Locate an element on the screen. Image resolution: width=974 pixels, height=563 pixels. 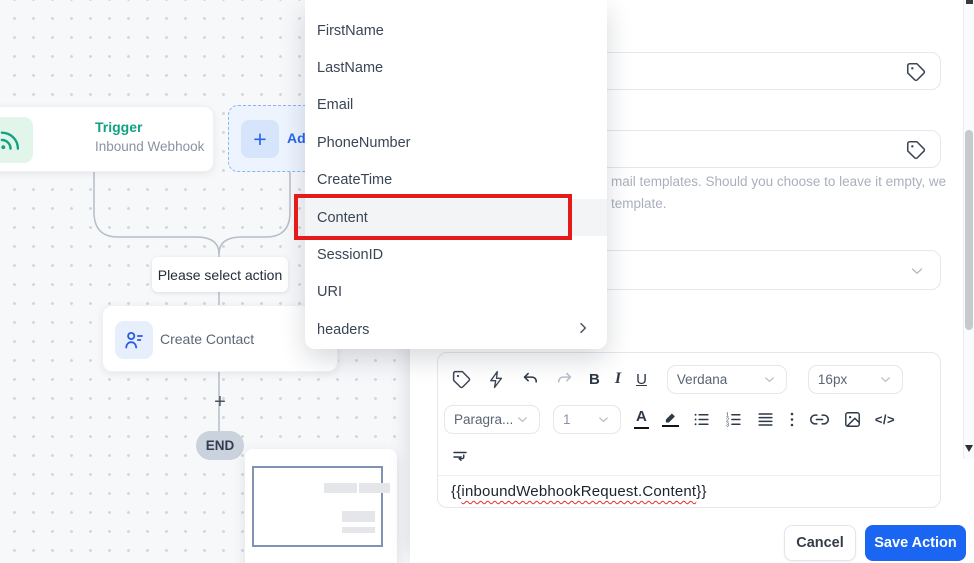
svg-text: 3 is located at coordinates (727, 425).